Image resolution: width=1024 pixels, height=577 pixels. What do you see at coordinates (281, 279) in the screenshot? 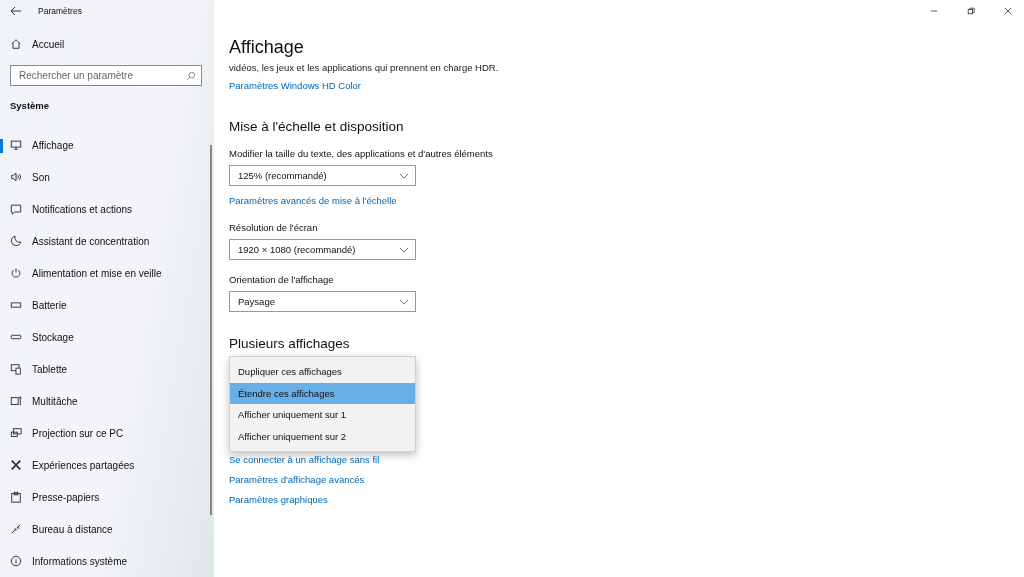
I see `field-label: Orientation de l'affichage` at bounding box center [281, 279].